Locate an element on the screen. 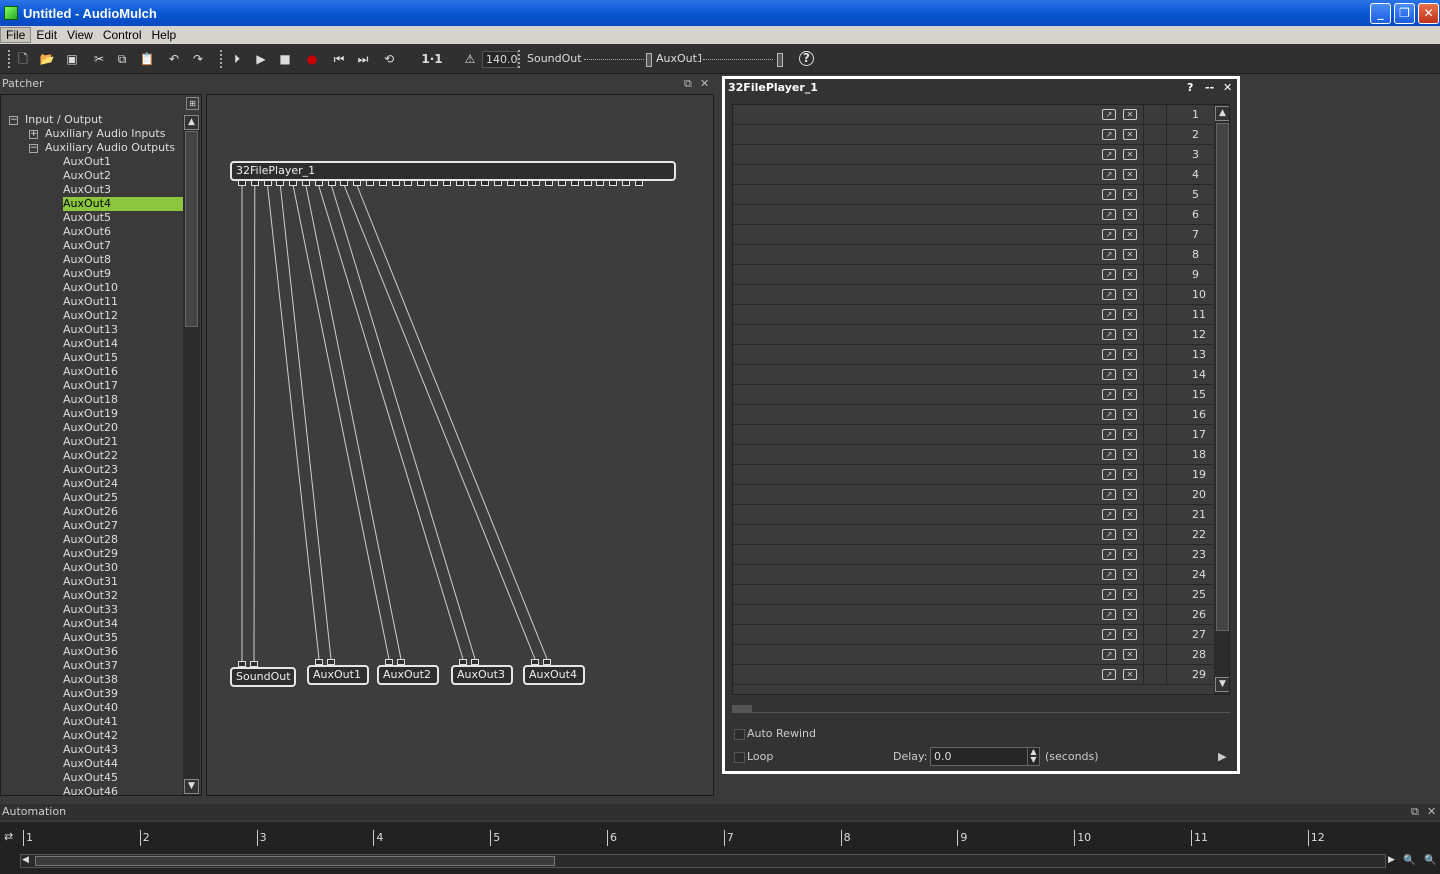 Image resolution: width=1440 pixels, height=874 pixels. editor-help-button: ? is located at coordinates (1190, 88).